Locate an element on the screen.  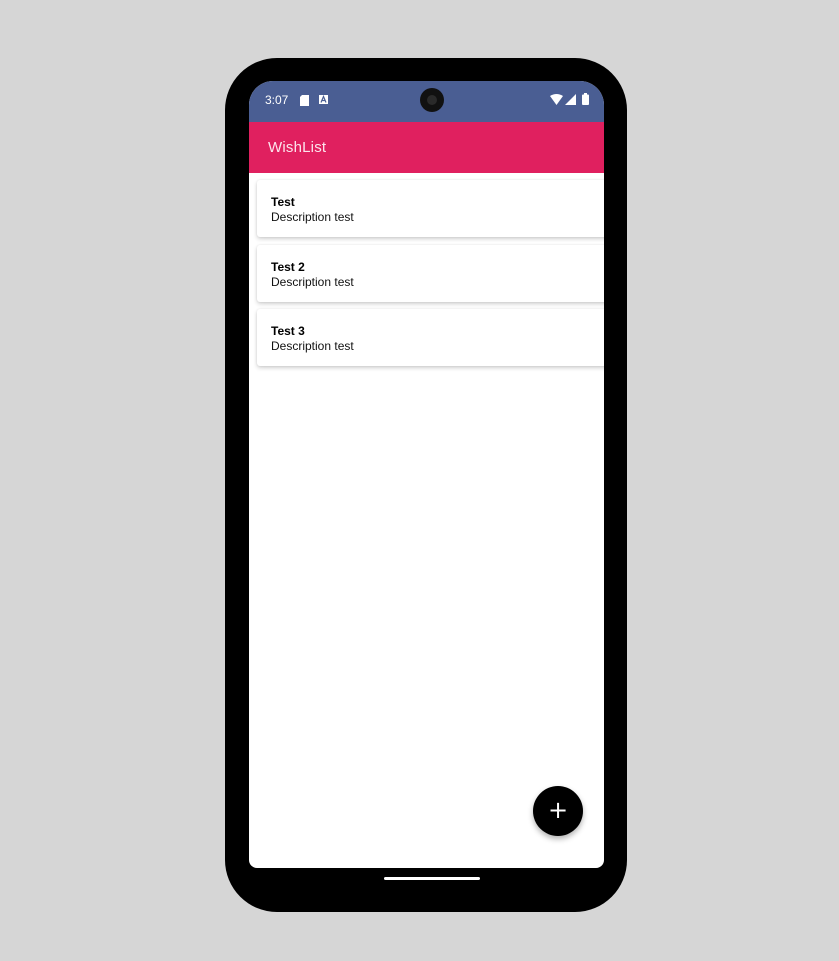
app-bar: WishList is located at coordinates (426, 147).